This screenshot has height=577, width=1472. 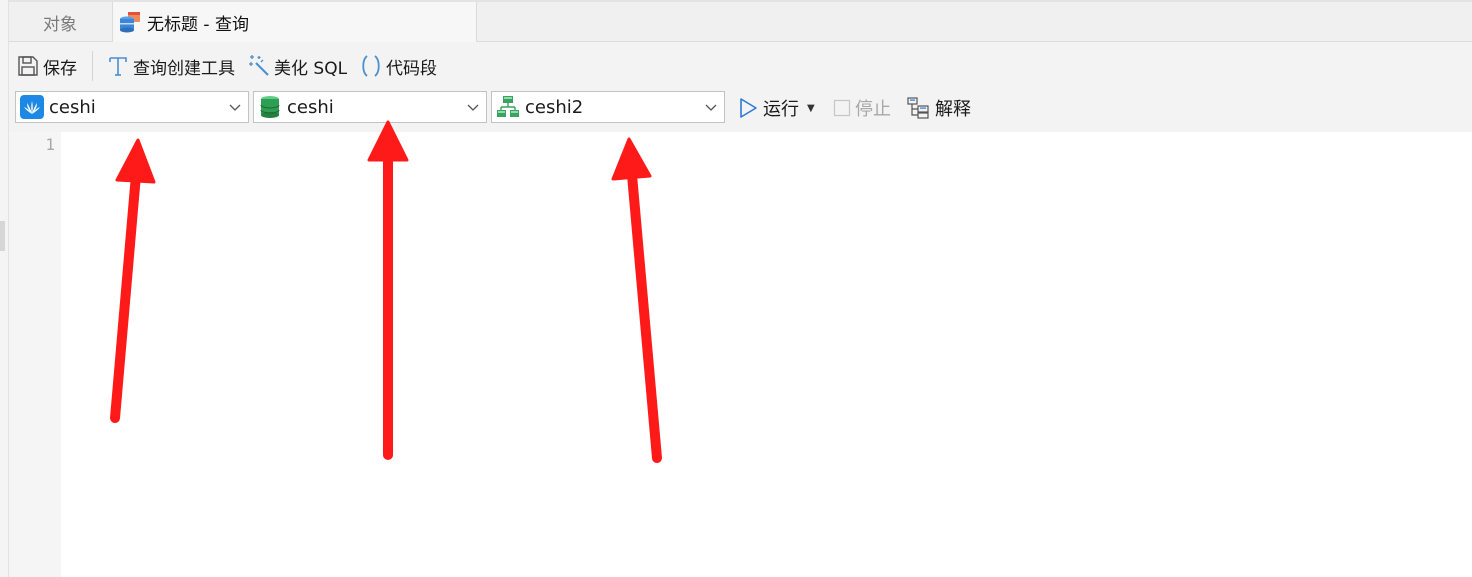 I want to click on connection-toolbar: ceshi ceshi ceshi2 运行 ▼ 停止 解释, so click(x=740, y=111).